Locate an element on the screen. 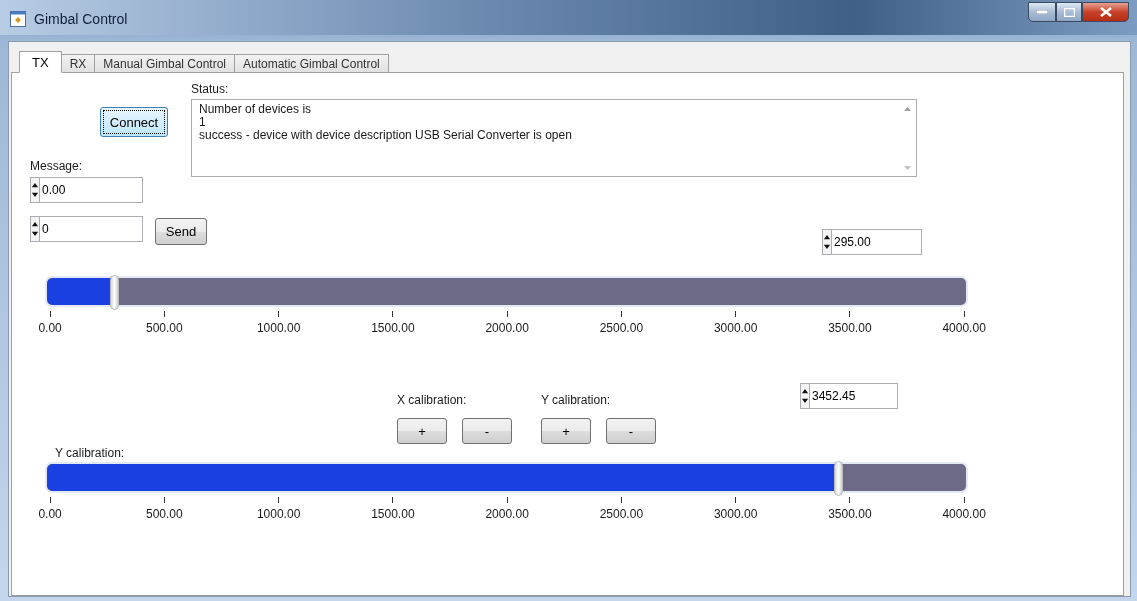 The image size is (1137, 601). close-icon is located at coordinates (1105, 12).